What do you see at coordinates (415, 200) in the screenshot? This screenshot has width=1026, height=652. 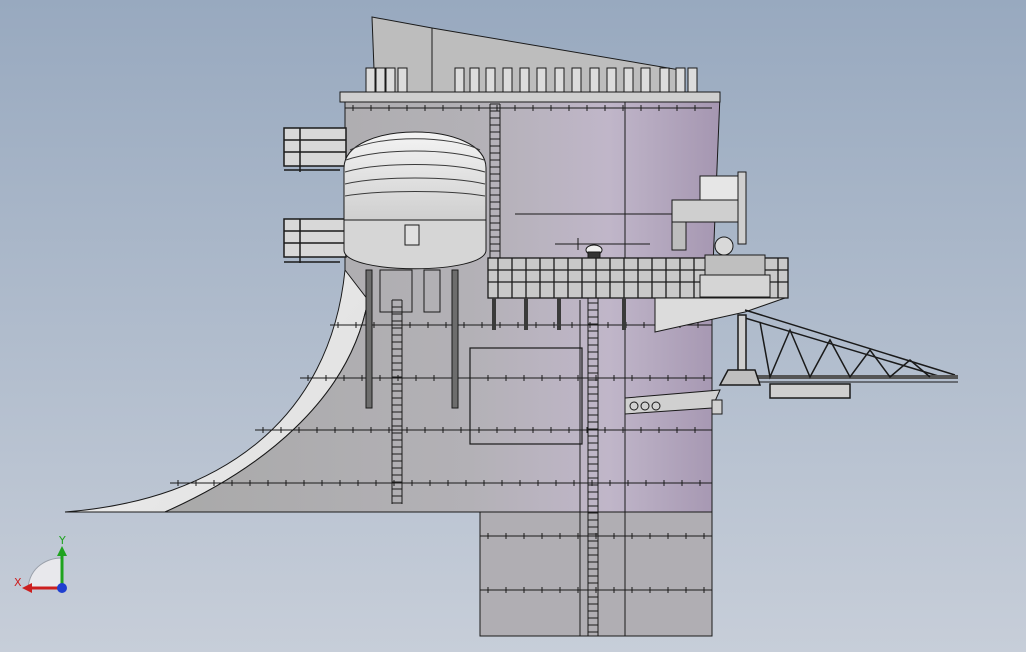 I see `radar-dome` at bounding box center [415, 200].